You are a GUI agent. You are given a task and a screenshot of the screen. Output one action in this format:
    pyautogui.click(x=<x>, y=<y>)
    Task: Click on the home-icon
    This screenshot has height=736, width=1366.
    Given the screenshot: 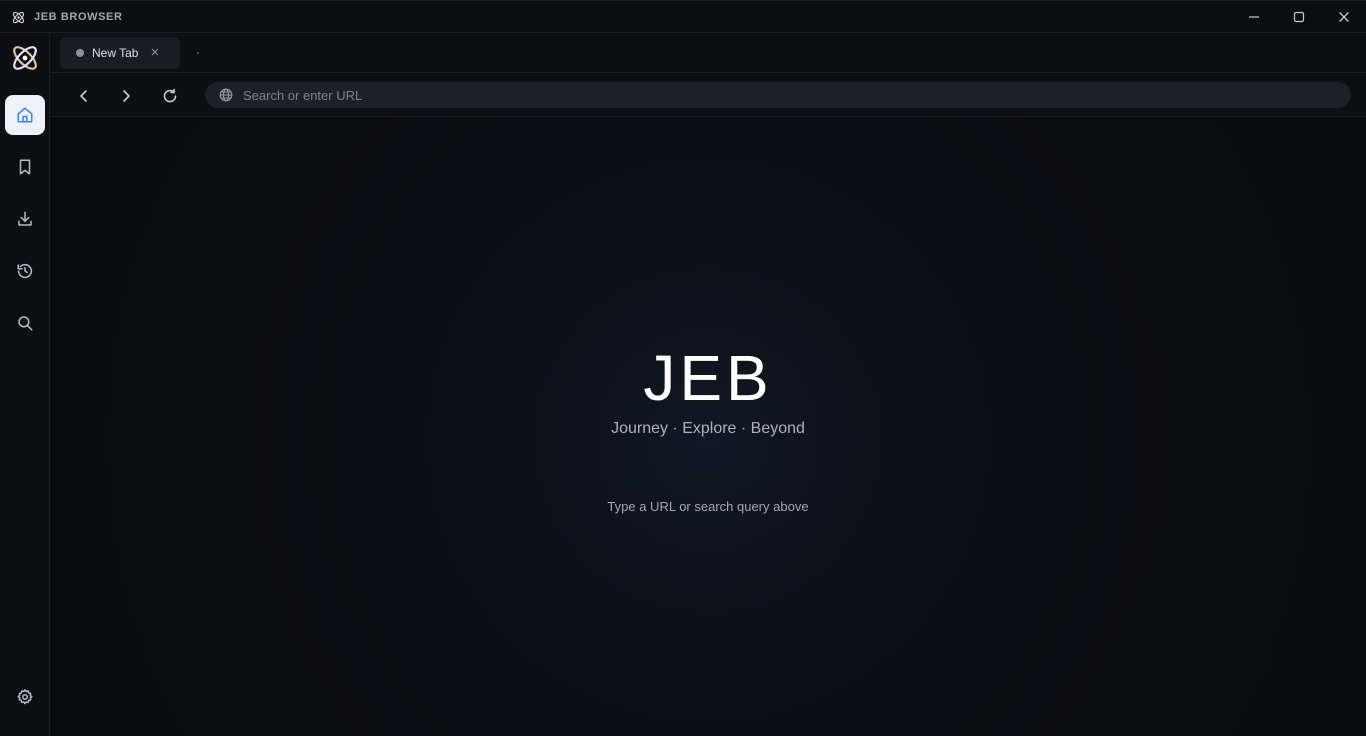 What is the action you would take?
    pyautogui.click(x=25, y=115)
    